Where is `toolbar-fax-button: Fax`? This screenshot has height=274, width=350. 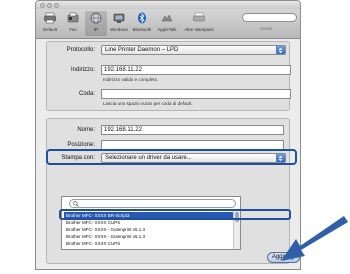
toolbar-fax-button: Fax is located at coordinates (73, 23).